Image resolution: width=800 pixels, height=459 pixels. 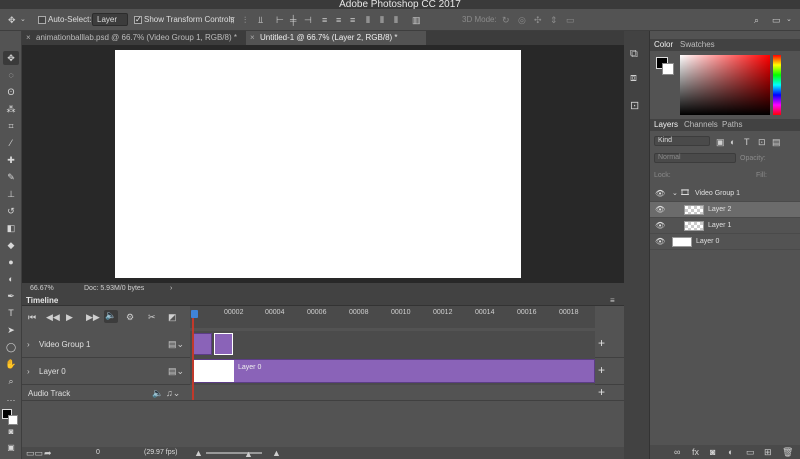 What do you see at coordinates (506, 20) in the screenshot?
I see `3d-orbit-icon: ↻` at bounding box center [506, 20].